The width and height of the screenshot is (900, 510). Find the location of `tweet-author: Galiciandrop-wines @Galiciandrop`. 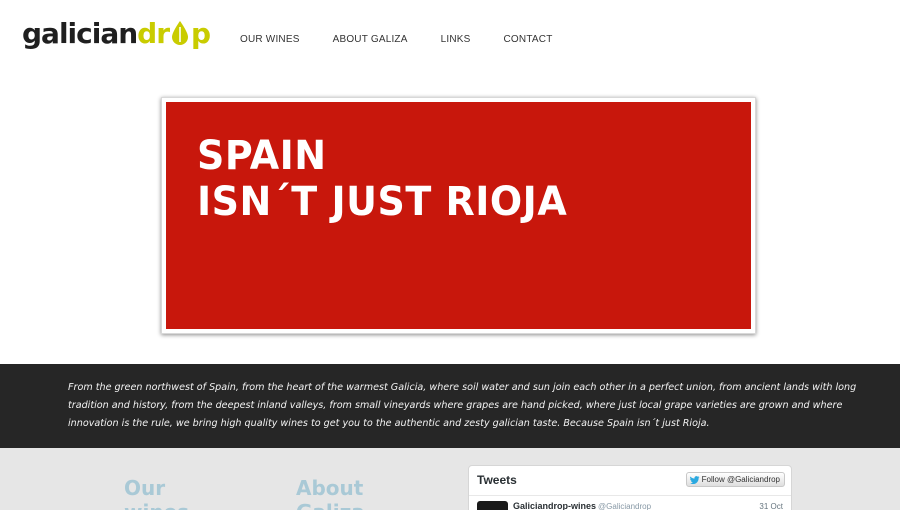

tweet-author: Galiciandrop-wines @Galiciandrop is located at coordinates (582, 505).